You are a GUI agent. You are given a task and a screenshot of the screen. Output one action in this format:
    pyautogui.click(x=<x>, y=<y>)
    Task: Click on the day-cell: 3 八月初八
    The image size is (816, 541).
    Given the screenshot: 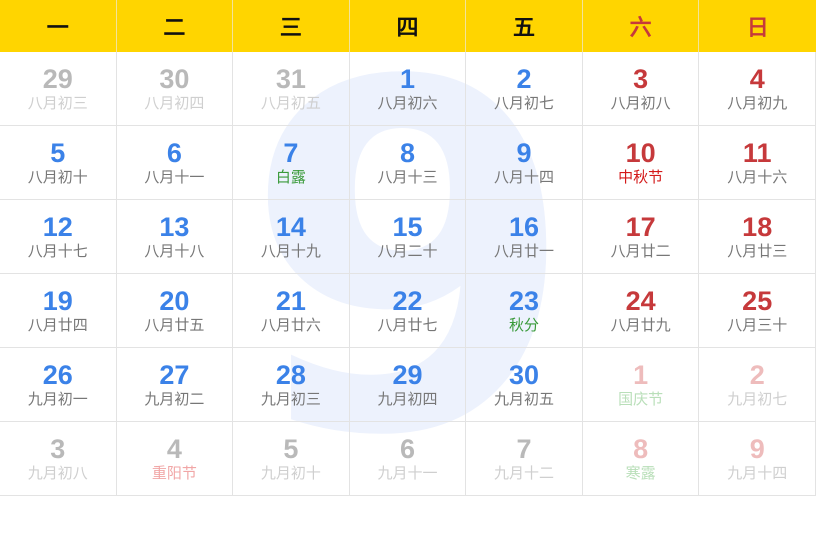 What is the action you would take?
    pyautogui.click(x=641, y=89)
    